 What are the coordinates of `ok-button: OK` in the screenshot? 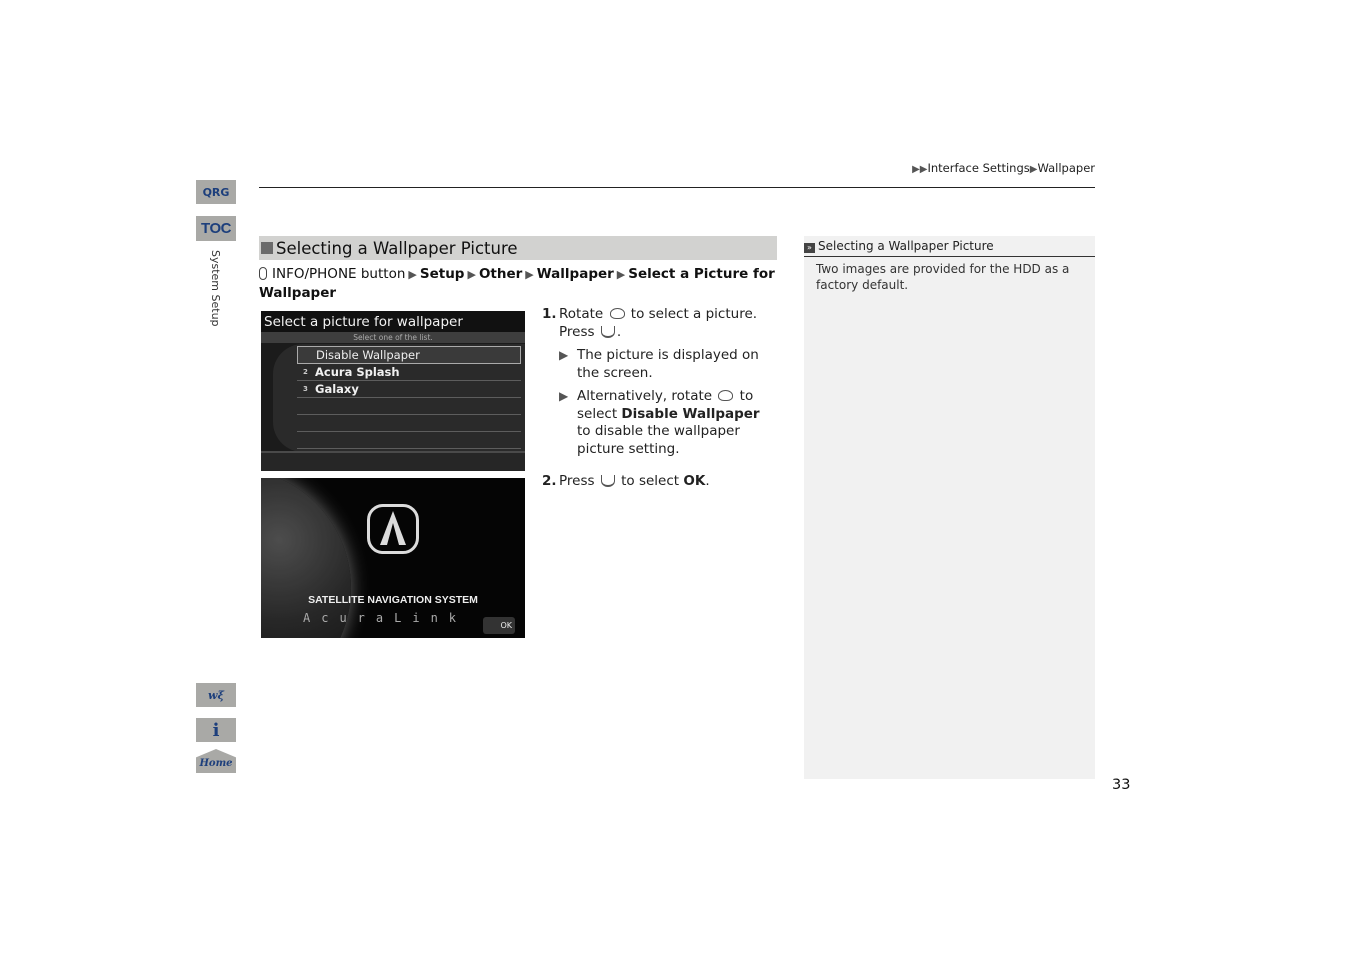 It's located at (499, 625).